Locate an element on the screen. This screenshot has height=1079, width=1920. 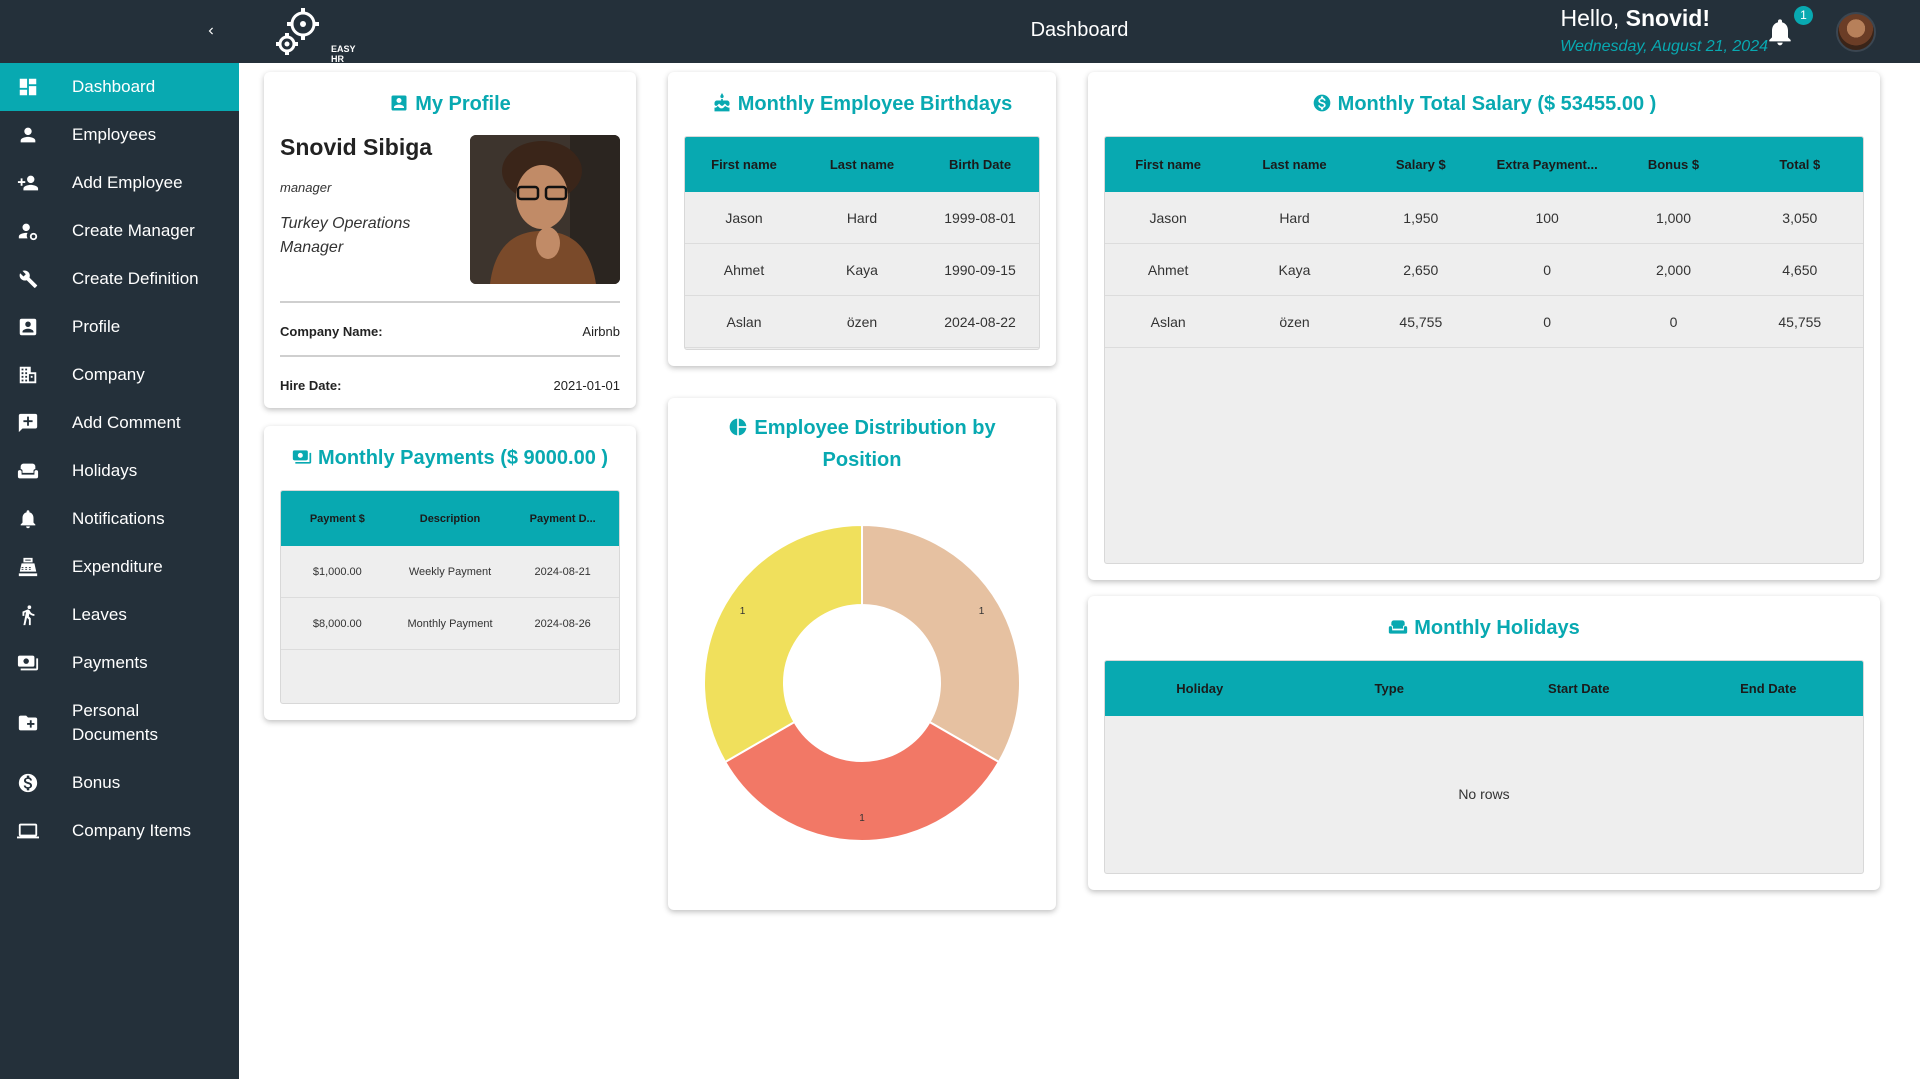
sidebar-item-add-comment: Add Comment is located at coordinates (119, 423).